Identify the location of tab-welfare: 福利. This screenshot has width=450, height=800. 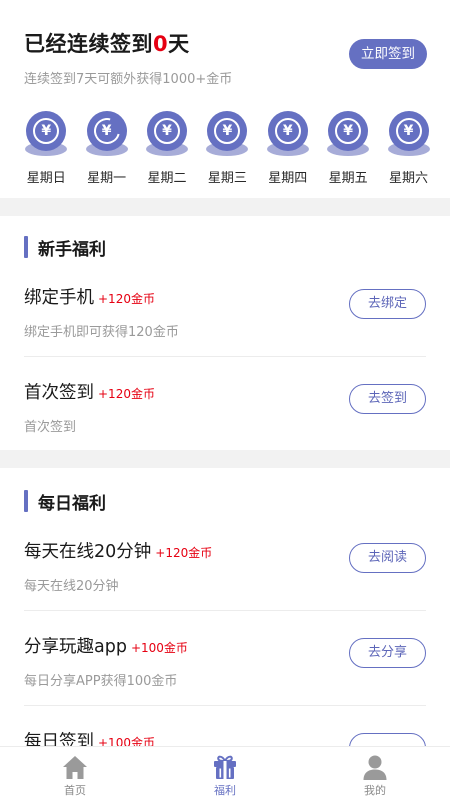
(225, 773).